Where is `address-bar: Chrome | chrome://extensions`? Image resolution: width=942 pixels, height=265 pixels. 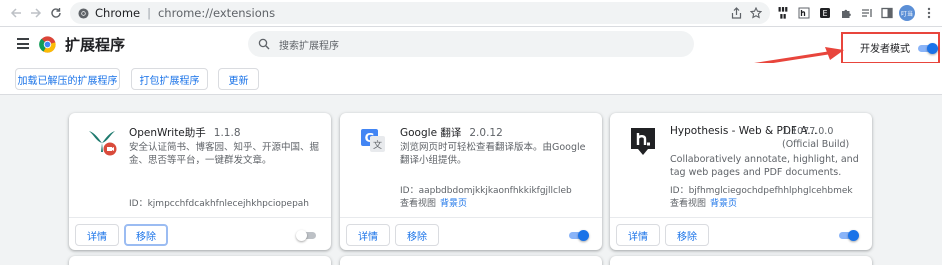 address-bar: Chrome | chrome://extensions is located at coordinates (420, 13).